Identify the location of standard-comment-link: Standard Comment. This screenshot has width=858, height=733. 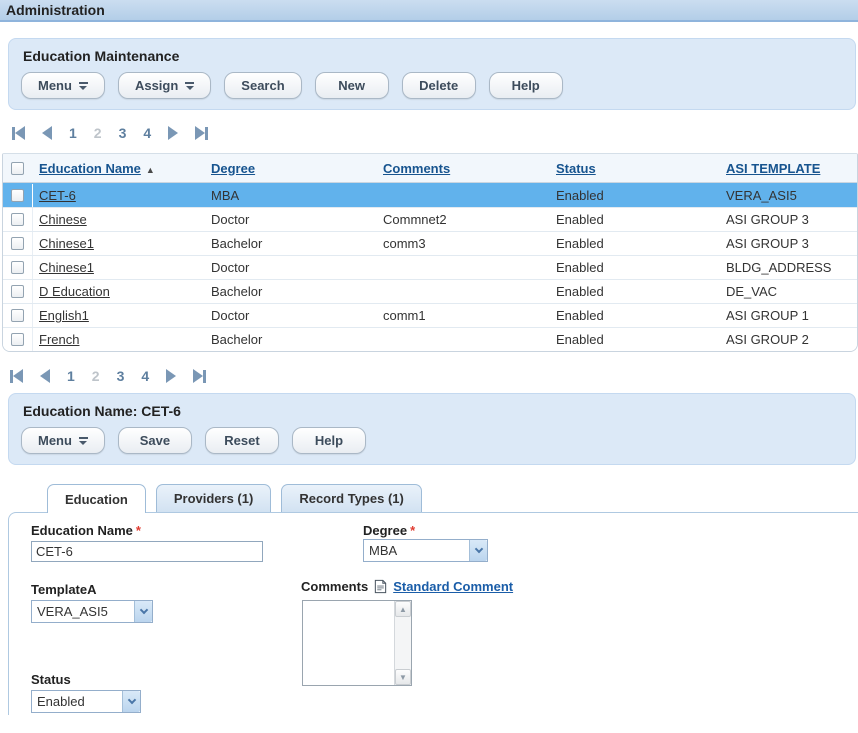
(453, 586).